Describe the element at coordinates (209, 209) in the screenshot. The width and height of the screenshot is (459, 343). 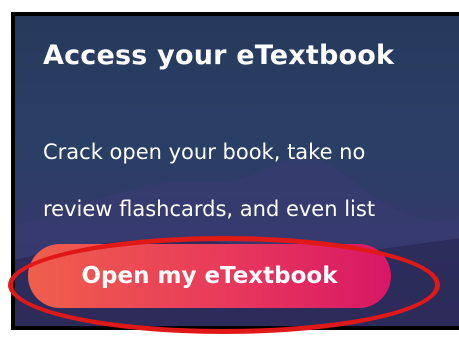
I see `card-description-line-2: review flashcards, and even list` at that location.